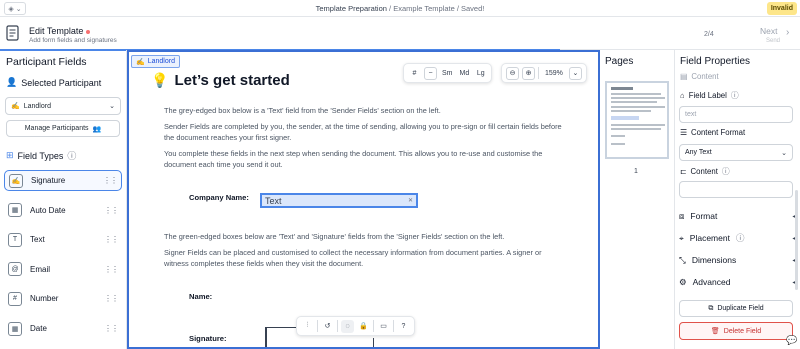 The width and height of the screenshot is (800, 349). Describe the element at coordinates (738, 282) in the screenshot. I see `section-advanced: ⚙Advanced◀` at that location.